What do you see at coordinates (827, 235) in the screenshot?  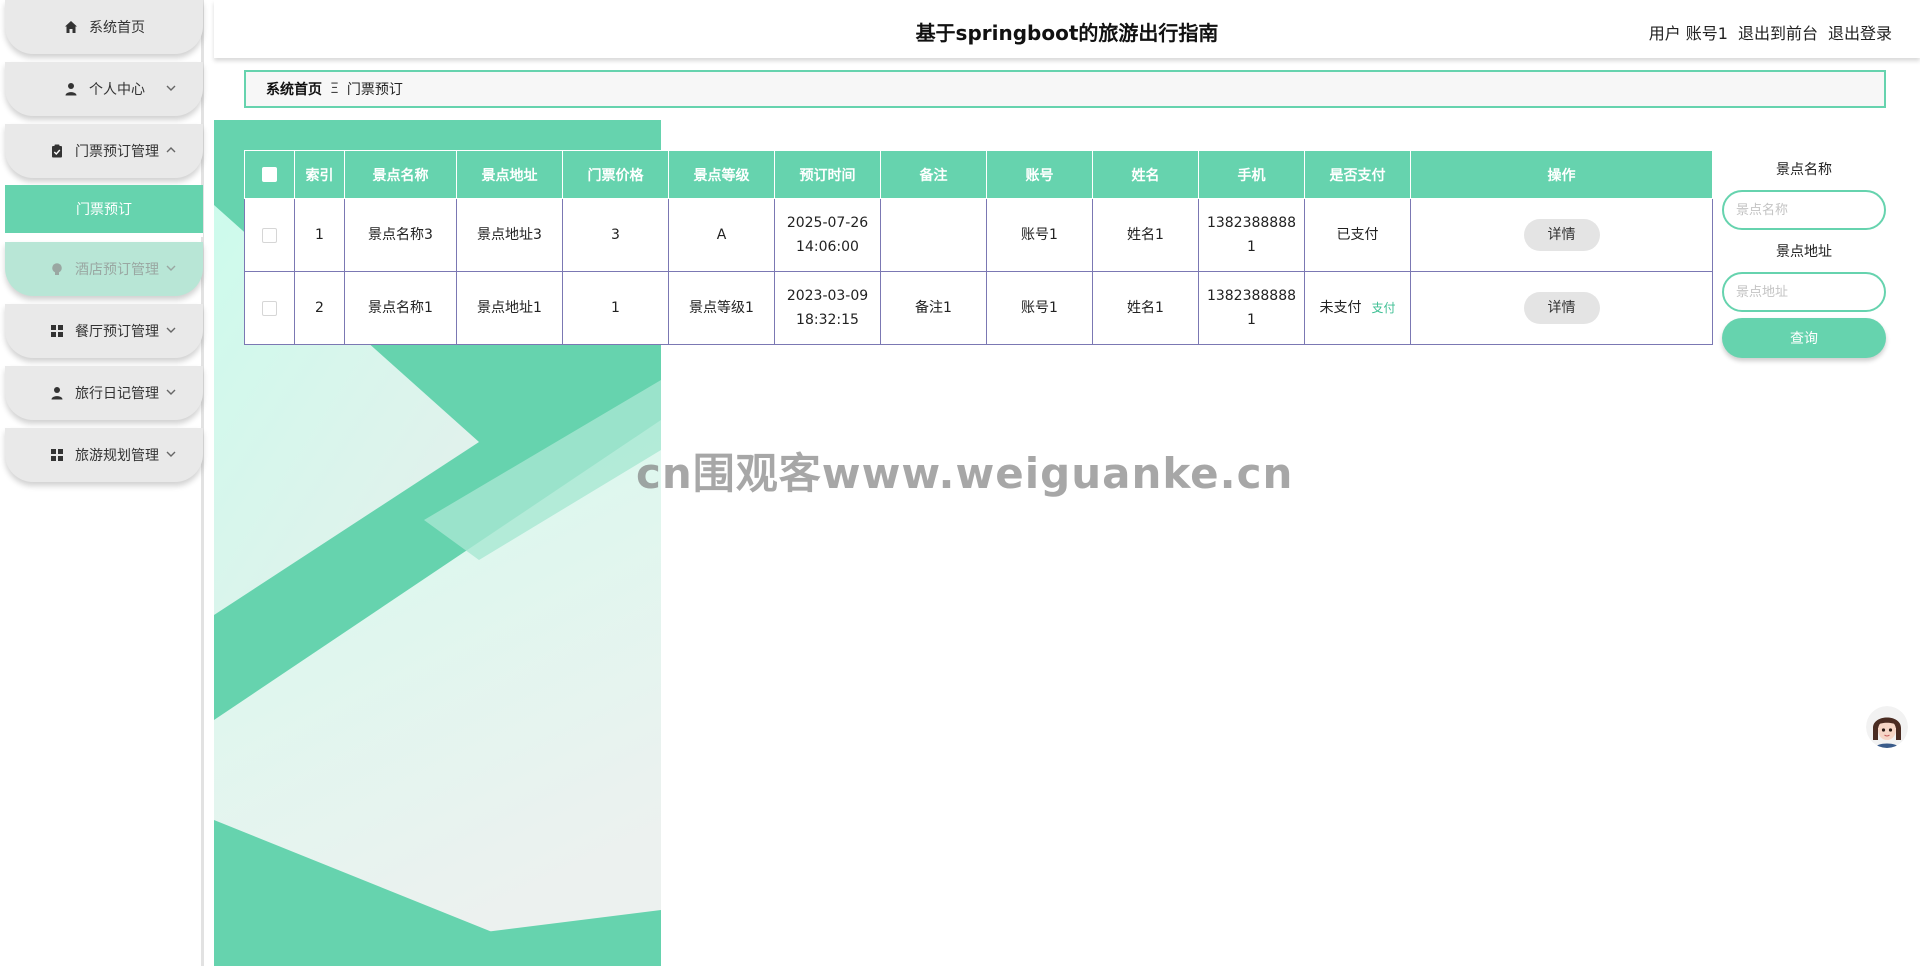 I see `cell-booking-time: 2025-07-26 14:06:00` at bounding box center [827, 235].